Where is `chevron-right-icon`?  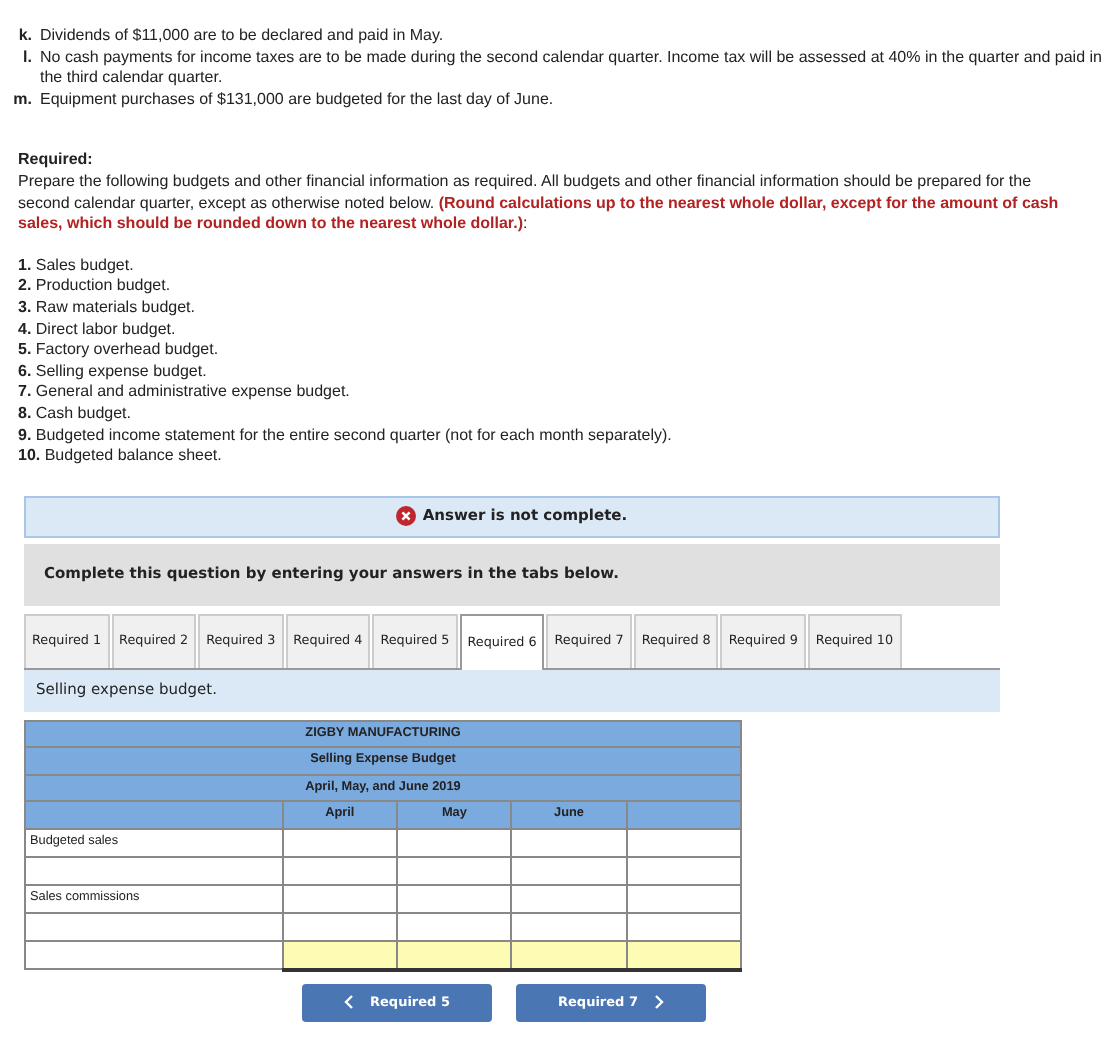
chevron-right-icon is located at coordinates (658, 1002).